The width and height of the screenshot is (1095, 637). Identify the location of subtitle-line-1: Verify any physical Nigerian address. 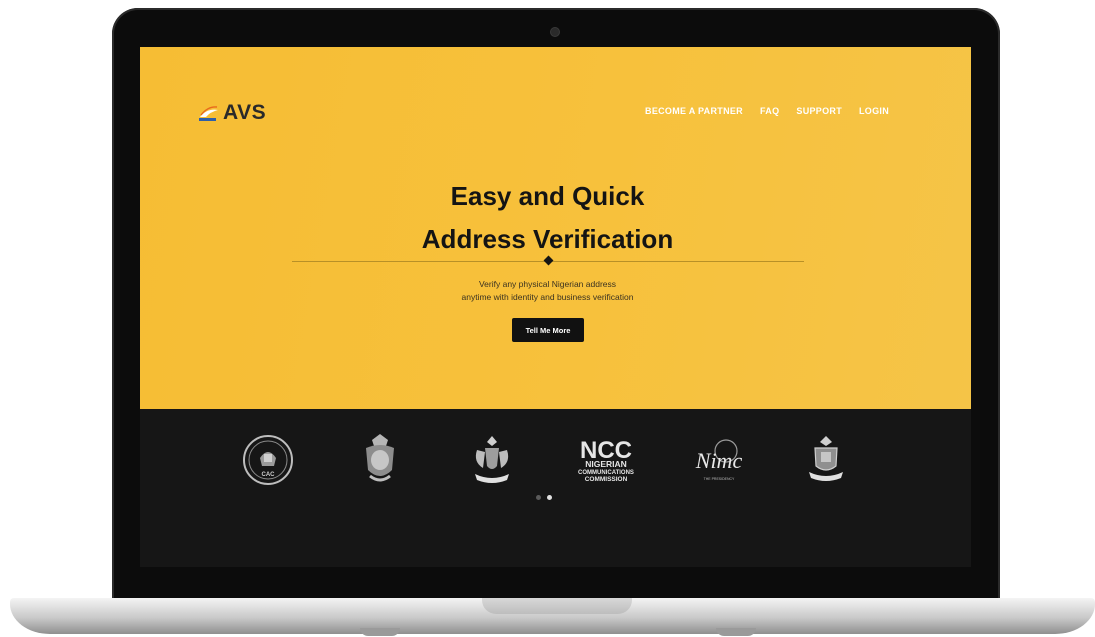
(547, 284).